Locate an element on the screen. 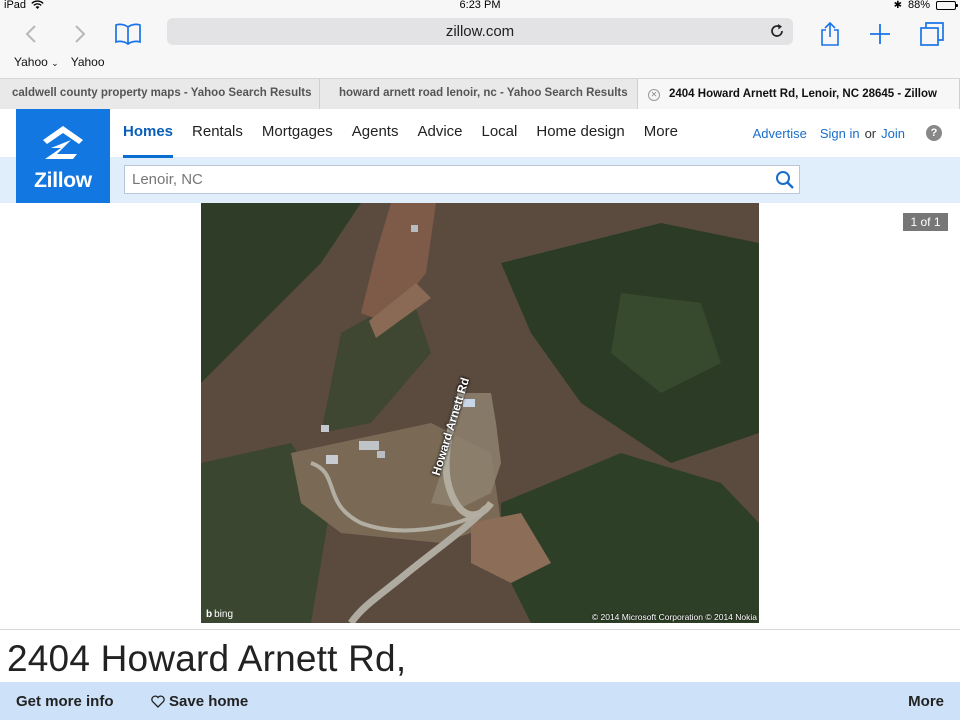  status-bar: iPad 6:23 PM ✱ 88% is located at coordinates (480, 6).